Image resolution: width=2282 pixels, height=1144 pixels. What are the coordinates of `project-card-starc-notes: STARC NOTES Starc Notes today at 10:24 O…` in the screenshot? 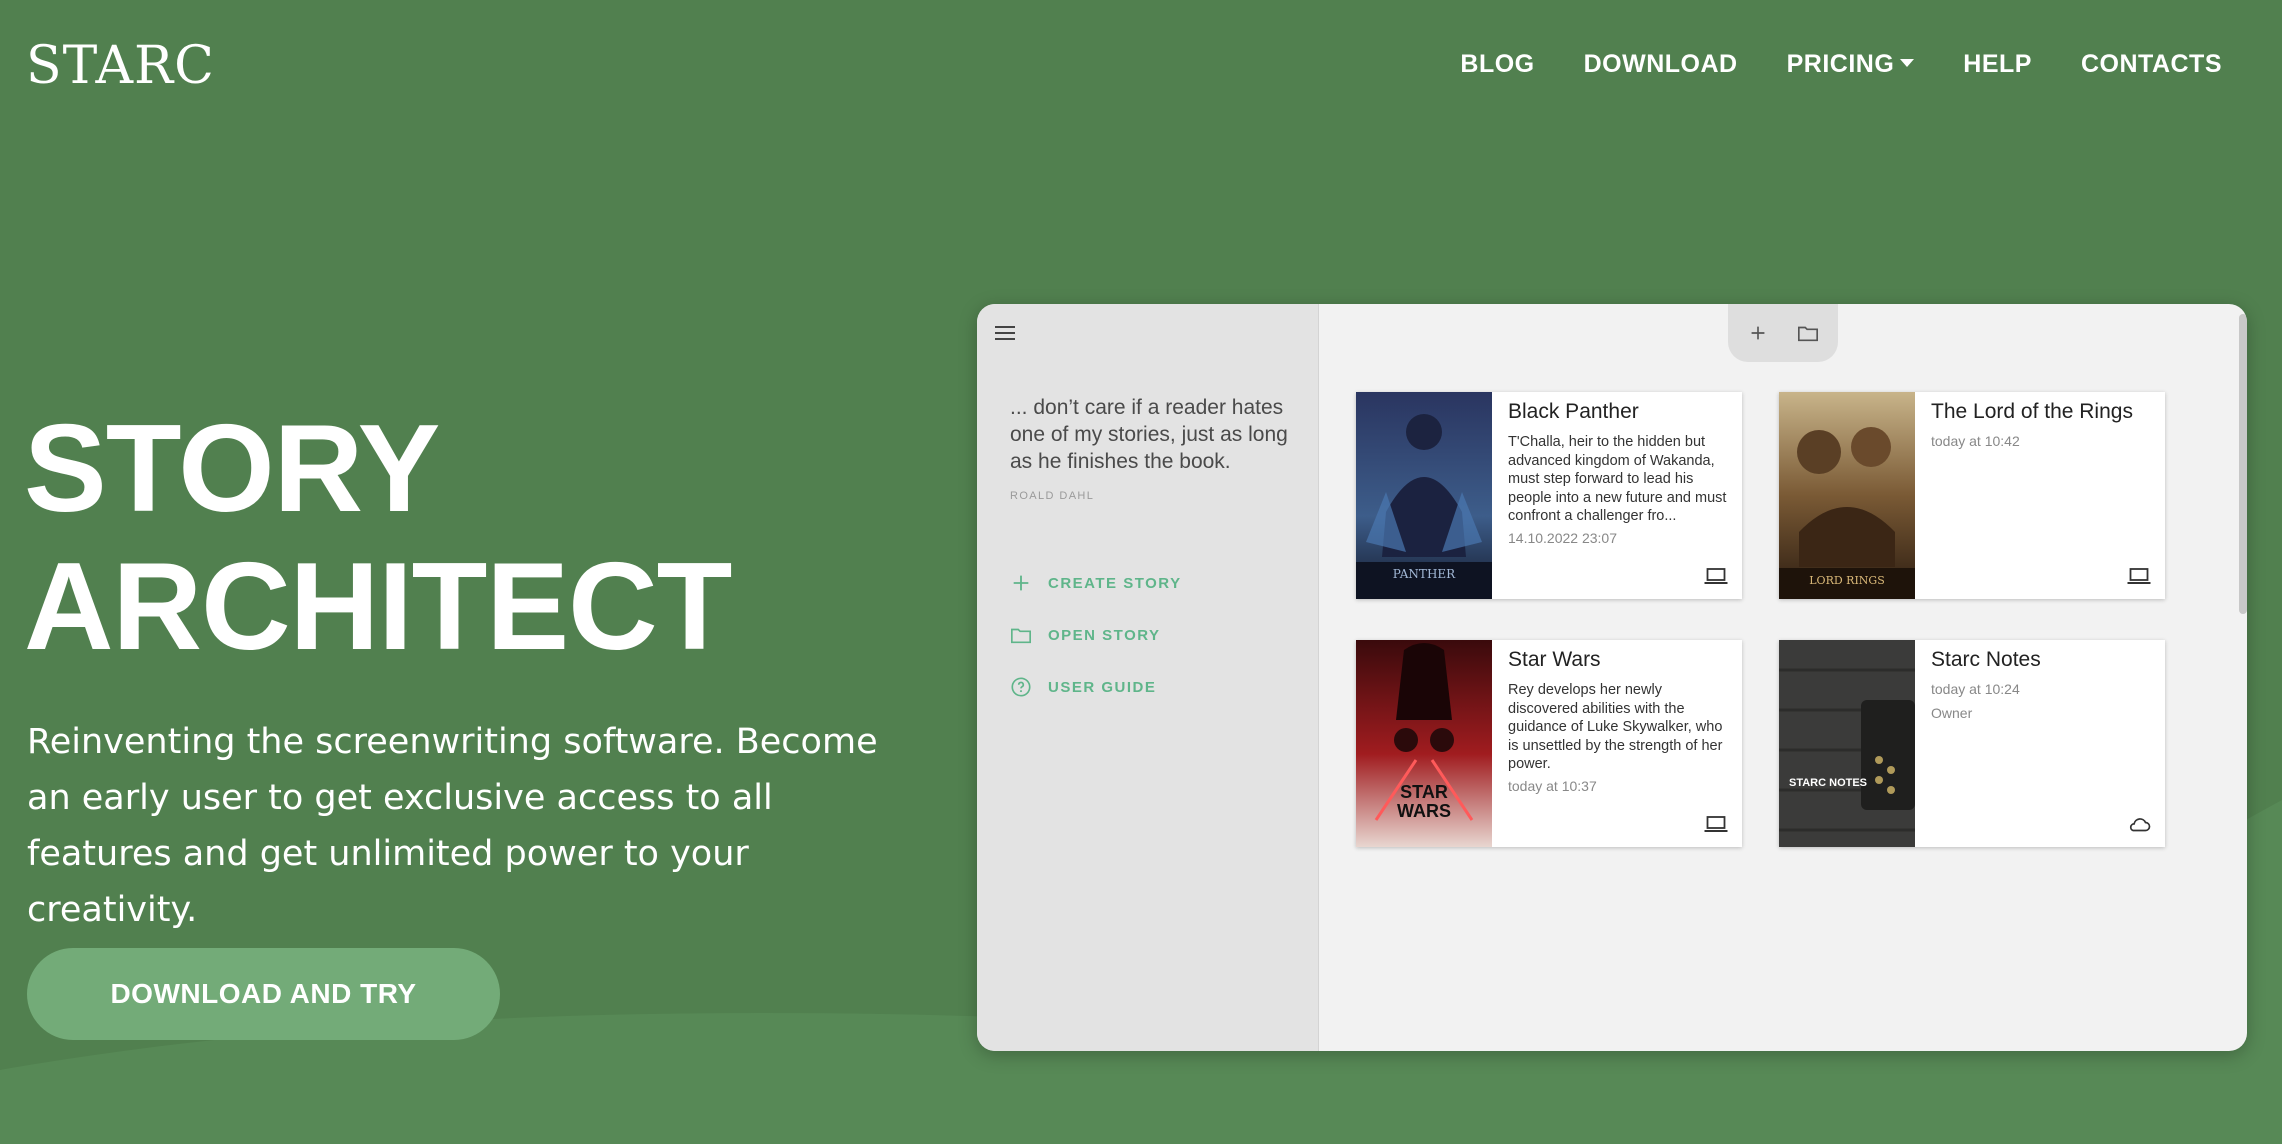 It's located at (1972, 743).